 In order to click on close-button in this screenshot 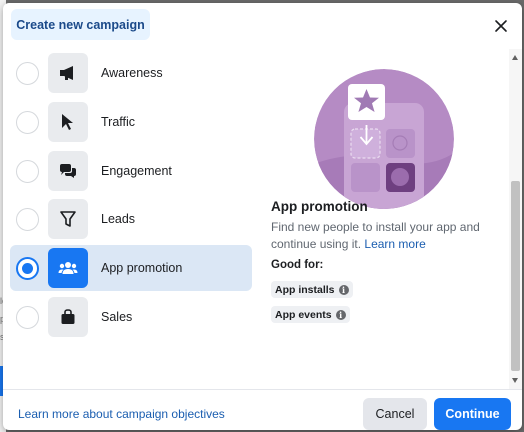, I will do `click(501, 26)`.